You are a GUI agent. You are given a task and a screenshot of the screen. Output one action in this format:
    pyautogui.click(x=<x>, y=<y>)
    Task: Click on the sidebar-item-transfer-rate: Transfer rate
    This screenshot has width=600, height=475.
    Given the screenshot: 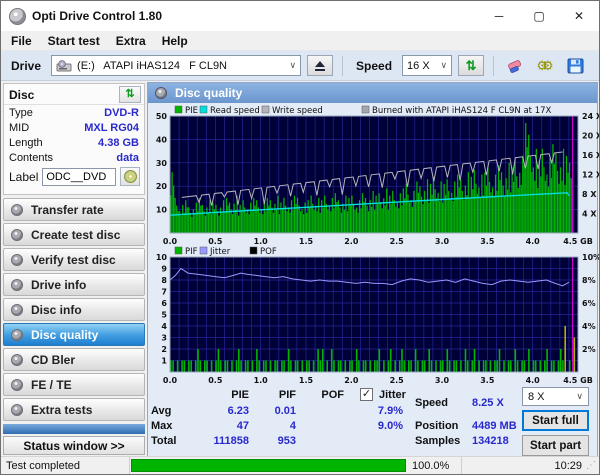 What is the action you would take?
    pyautogui.click(x=74, y=209)
    